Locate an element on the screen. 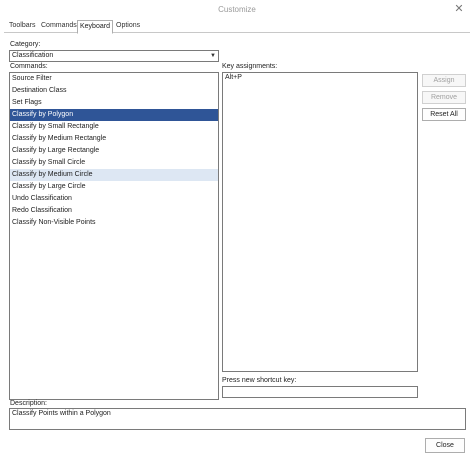  tab-commands: Commands is located at coordinates (59, 26).